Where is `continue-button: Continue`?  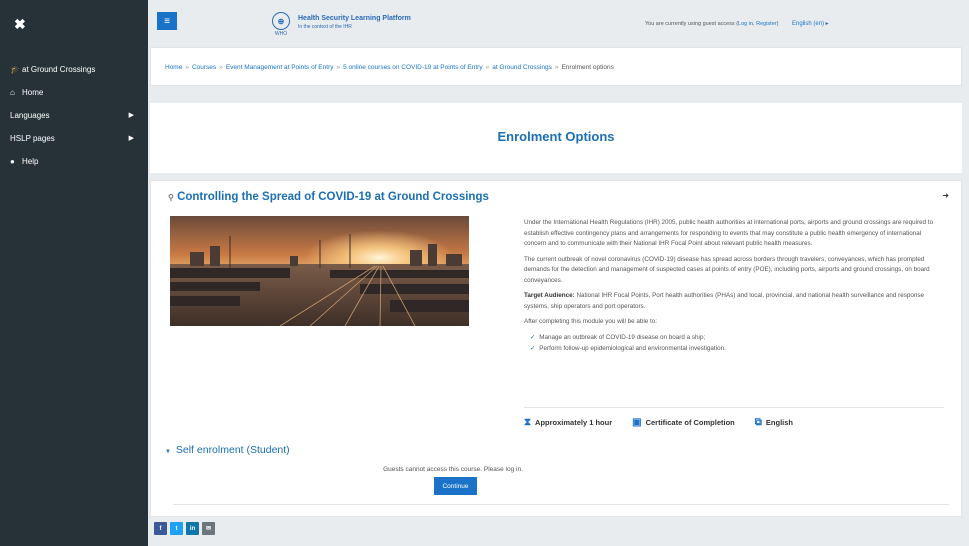 continue-button: Continue is located at coordinates (455, 486).